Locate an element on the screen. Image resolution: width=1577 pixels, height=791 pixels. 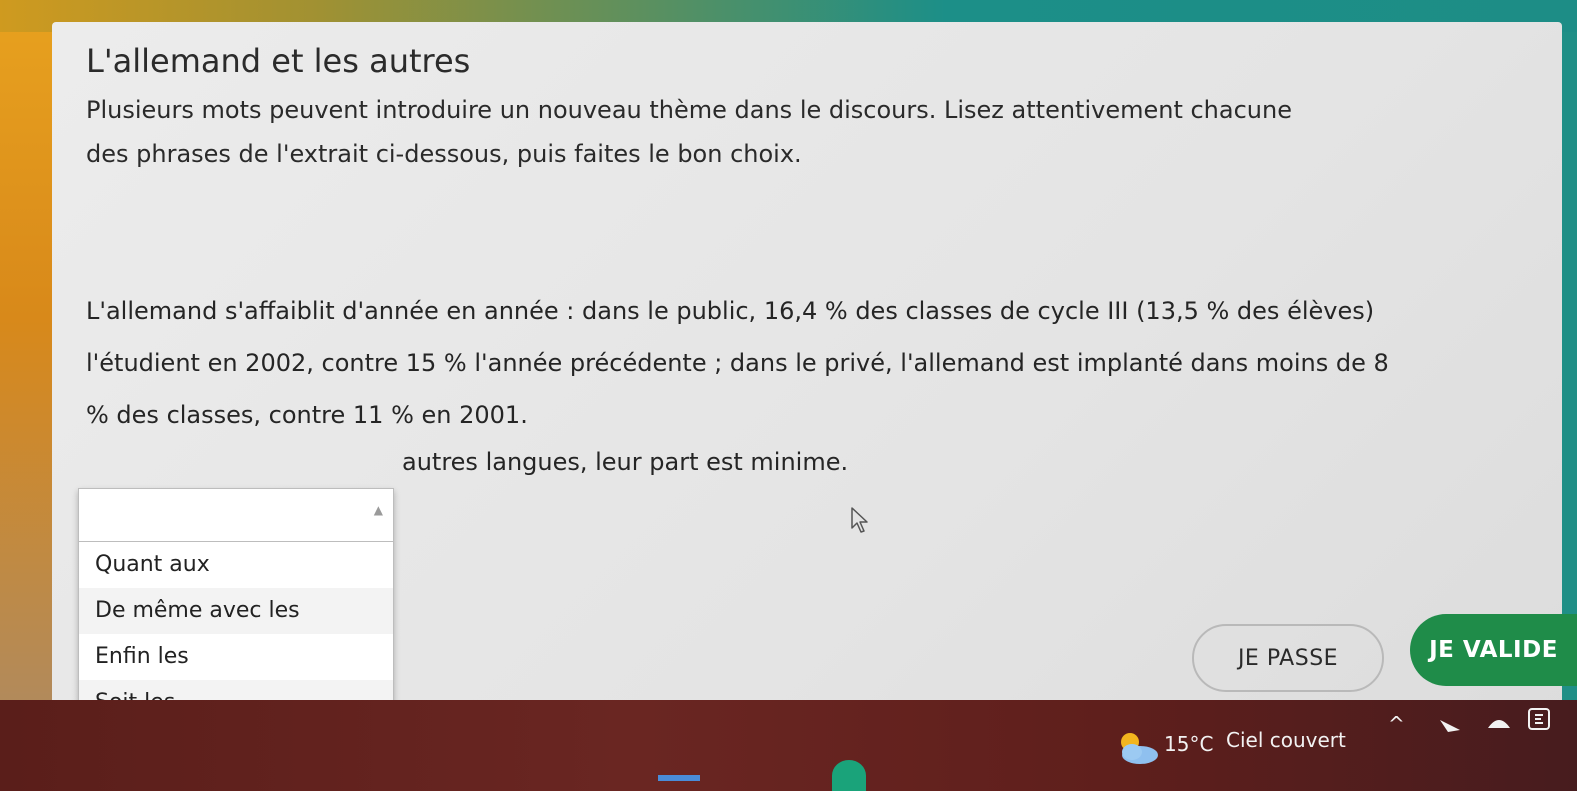
dropdown-option-quant-aux: Quant aux is located at coordinates (236, 565).